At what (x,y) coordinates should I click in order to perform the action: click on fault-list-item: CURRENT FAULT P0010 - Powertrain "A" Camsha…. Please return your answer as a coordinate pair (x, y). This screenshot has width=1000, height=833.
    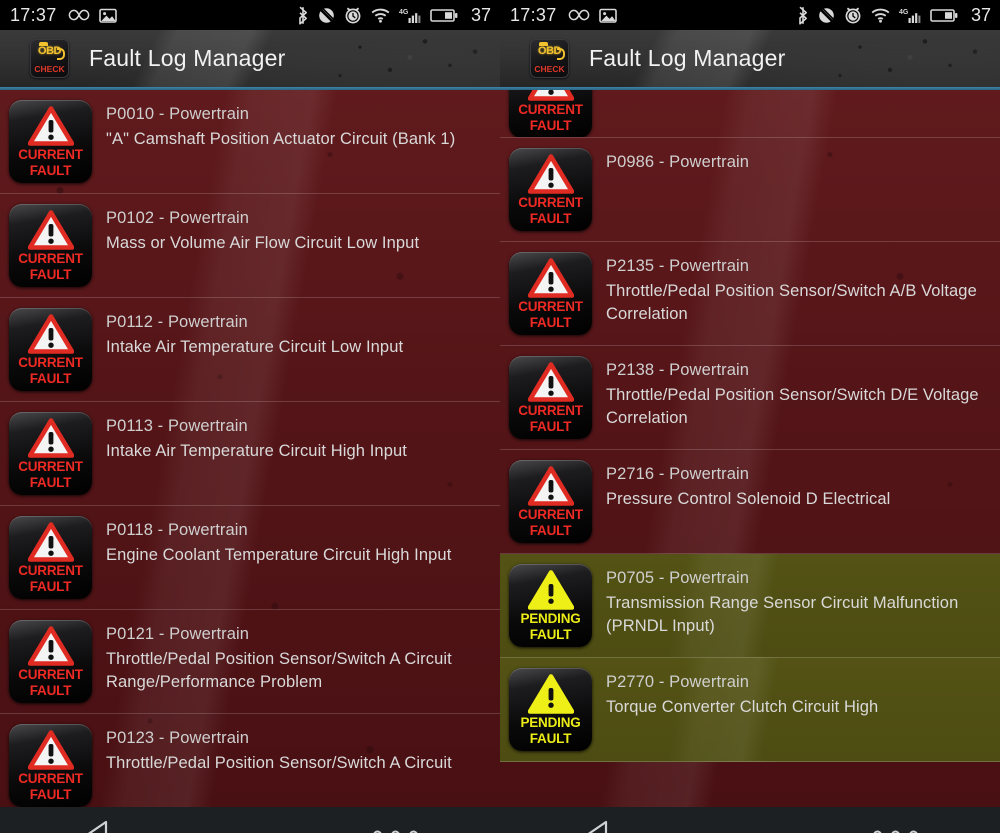
    Looking at the image, I should click on (250, 142).